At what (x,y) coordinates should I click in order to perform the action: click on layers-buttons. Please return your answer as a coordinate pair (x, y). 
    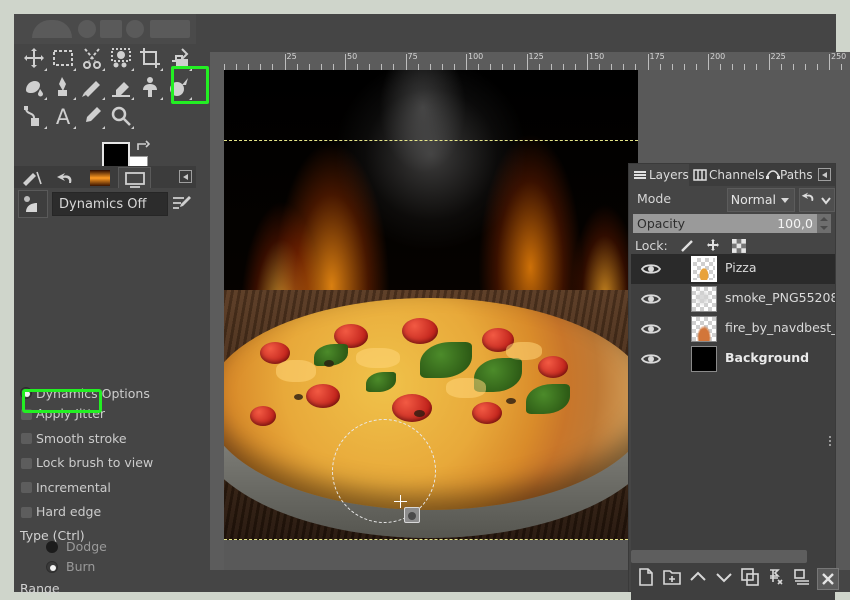
    Looking at the image, I should click on (735, 579).